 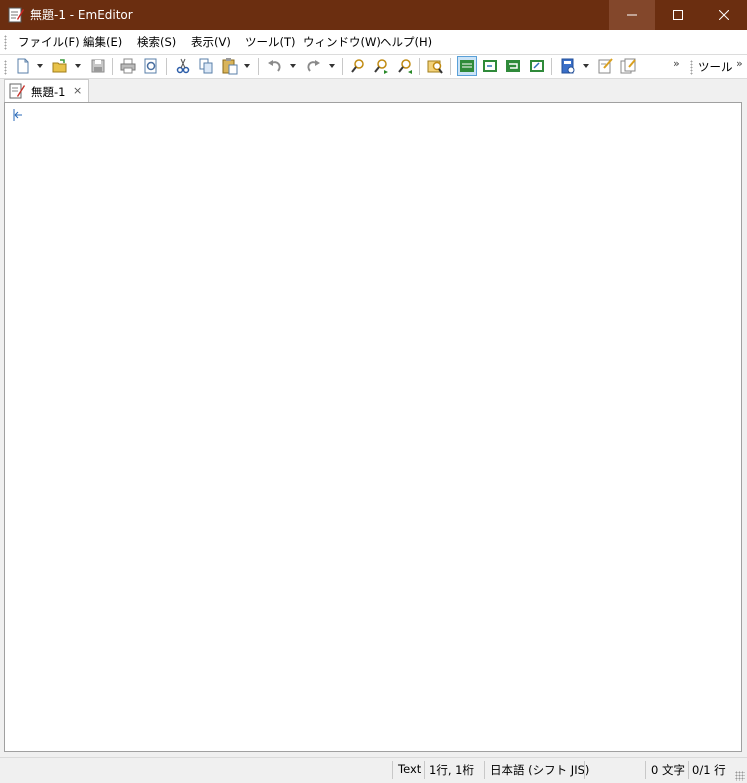 I want to click on menu-edit: 編集(E), so click(x=102, y=42).